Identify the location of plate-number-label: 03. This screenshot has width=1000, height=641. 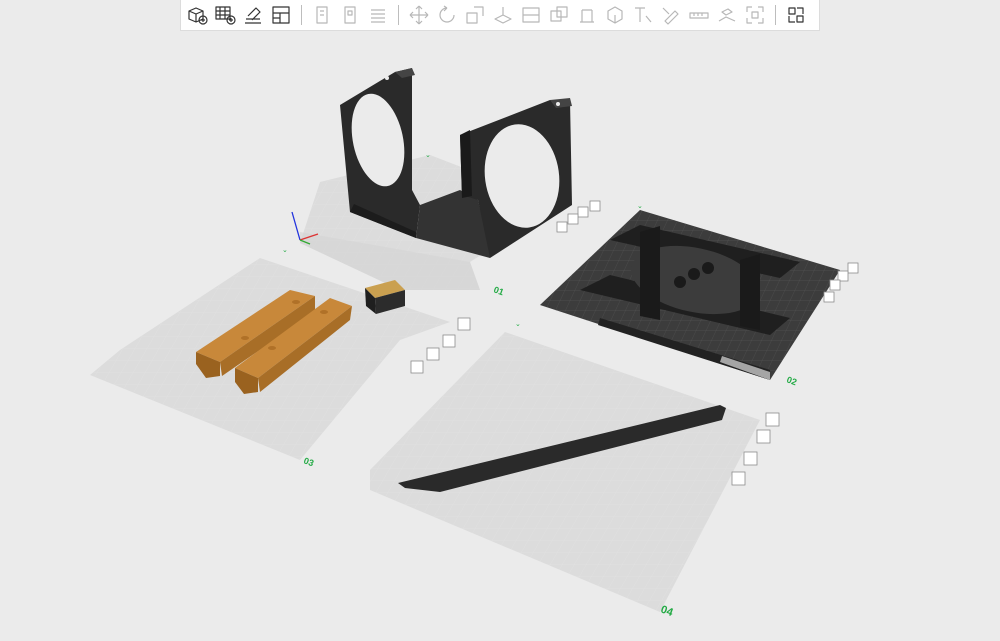
(308, 461).